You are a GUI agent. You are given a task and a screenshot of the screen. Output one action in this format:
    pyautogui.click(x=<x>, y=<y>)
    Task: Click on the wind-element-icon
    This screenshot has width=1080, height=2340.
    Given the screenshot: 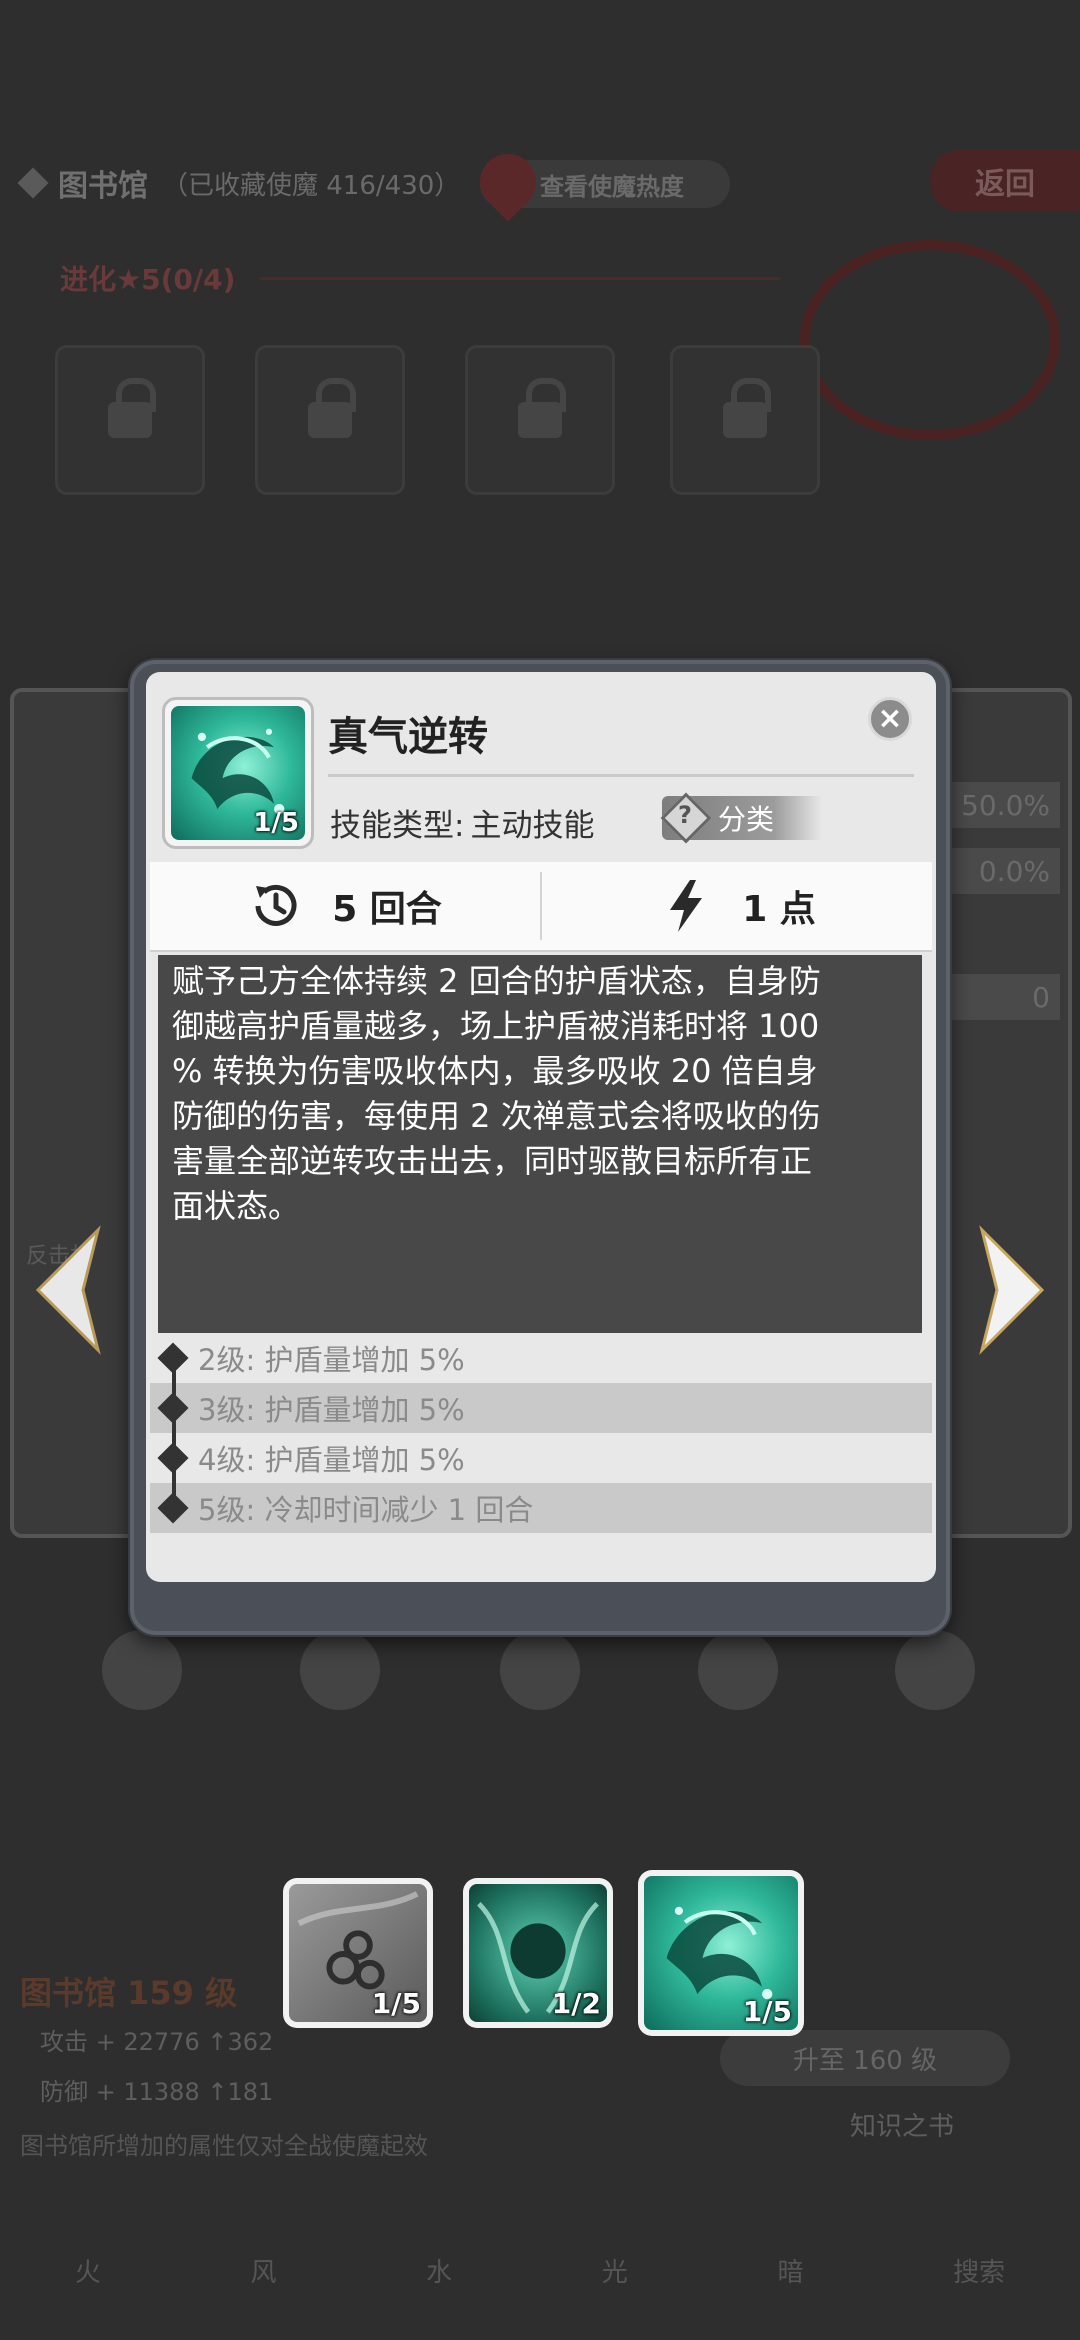 What is the action you would take?
    pyautogui.click(x=340, y=1670)
    